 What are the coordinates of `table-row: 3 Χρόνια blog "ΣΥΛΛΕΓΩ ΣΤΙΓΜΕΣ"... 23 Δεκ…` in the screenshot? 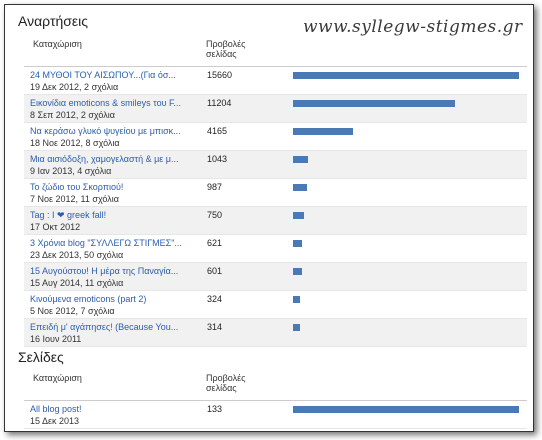 It's located at (275, 249).